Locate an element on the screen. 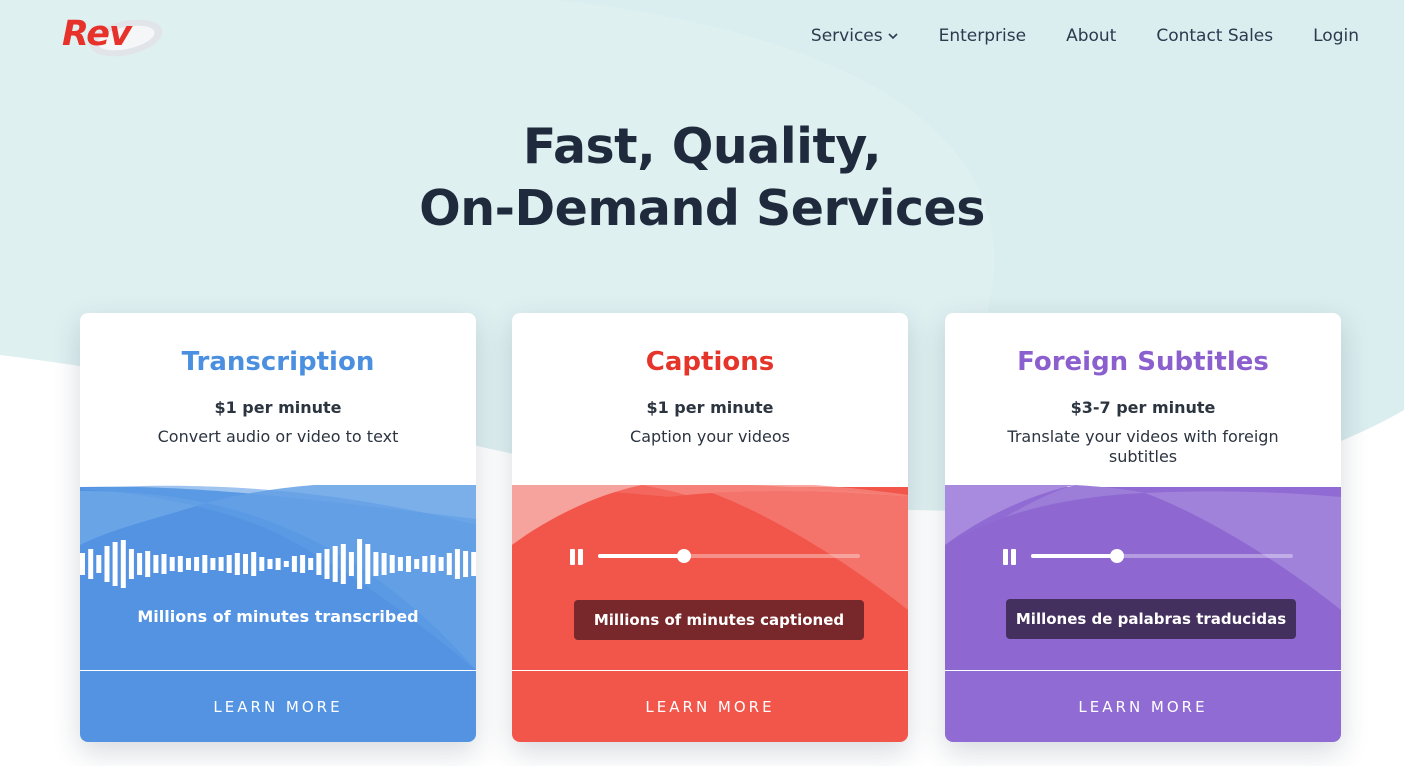 This screenshot has height=766, width=1404. nav-services-label: Services is located at coordinates (846, 36).